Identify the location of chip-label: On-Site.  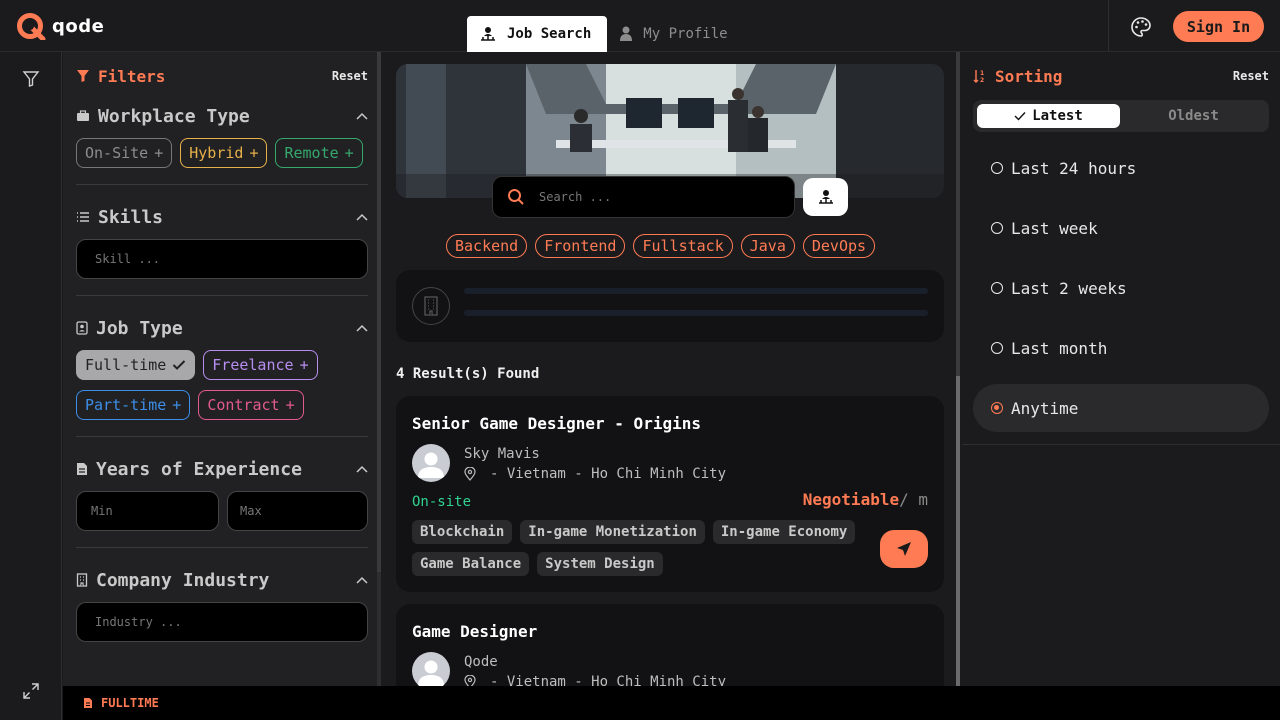
(117, 153).